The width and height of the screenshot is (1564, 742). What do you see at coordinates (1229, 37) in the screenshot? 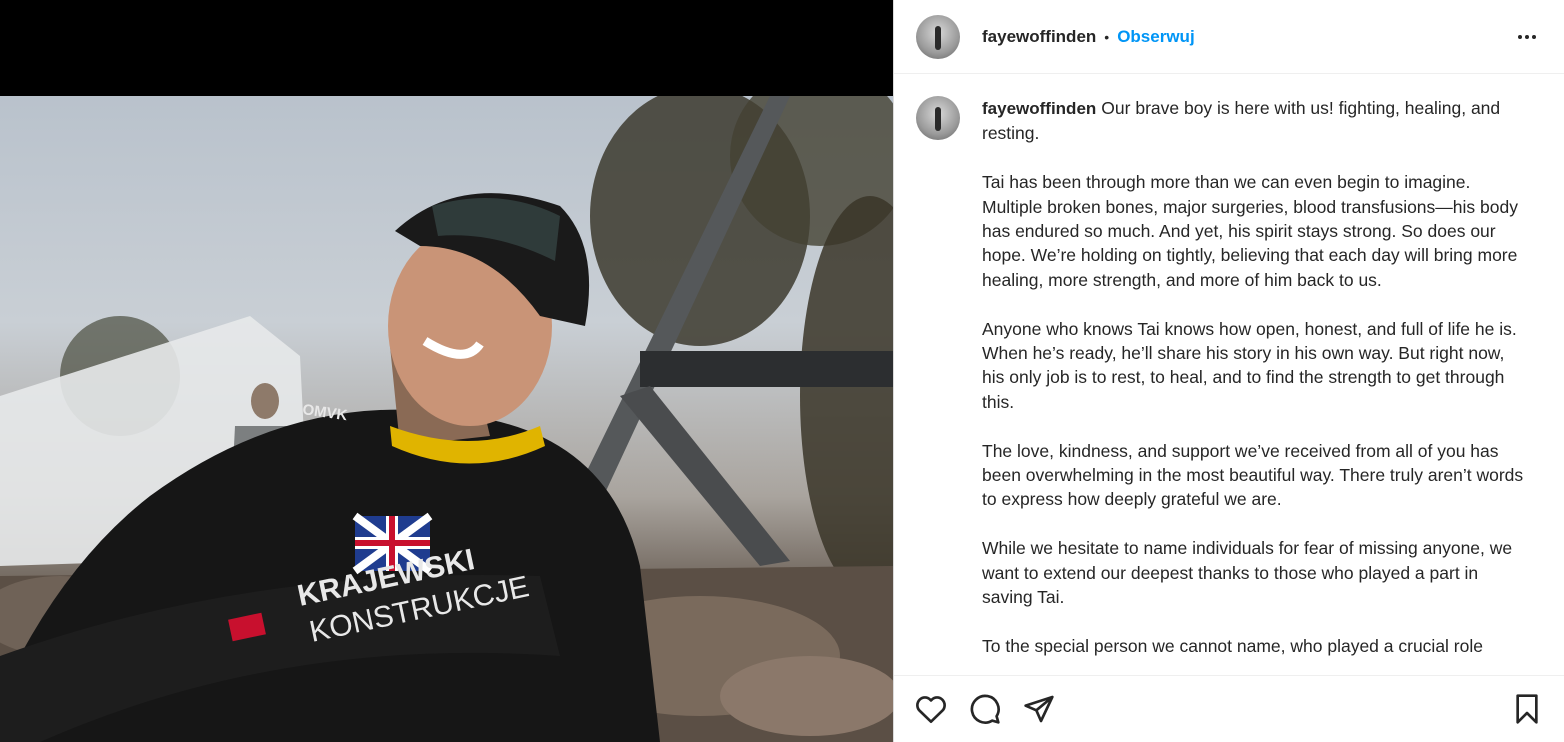
I see `post-header: fayewoffinden • Obserwuj` at bounding box center [1229, 37].